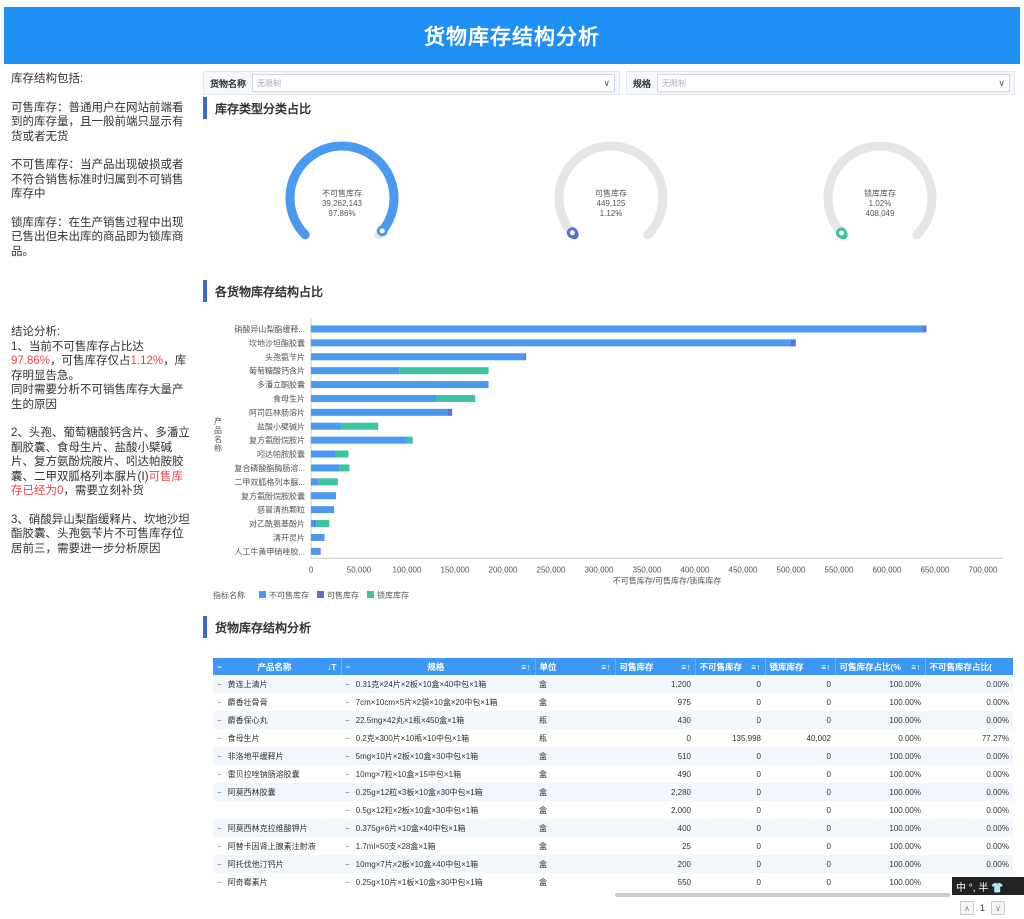 The height and width of the screenshot is (919, 1024). What do you see at coordinates (281, 426) in the screenshot?
I see `category-label: 盐酸小檗碱片` at bounding box center [281, 426].